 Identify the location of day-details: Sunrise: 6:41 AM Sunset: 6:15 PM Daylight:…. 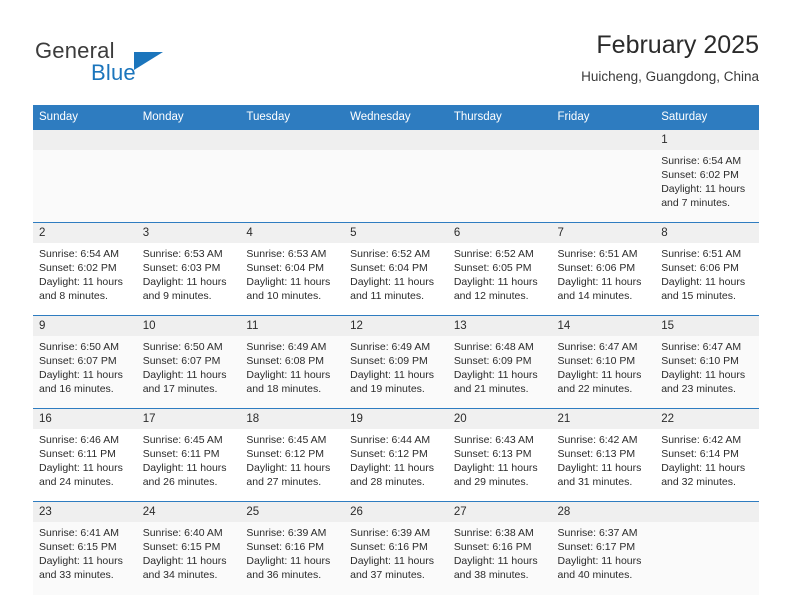
(85, 552).